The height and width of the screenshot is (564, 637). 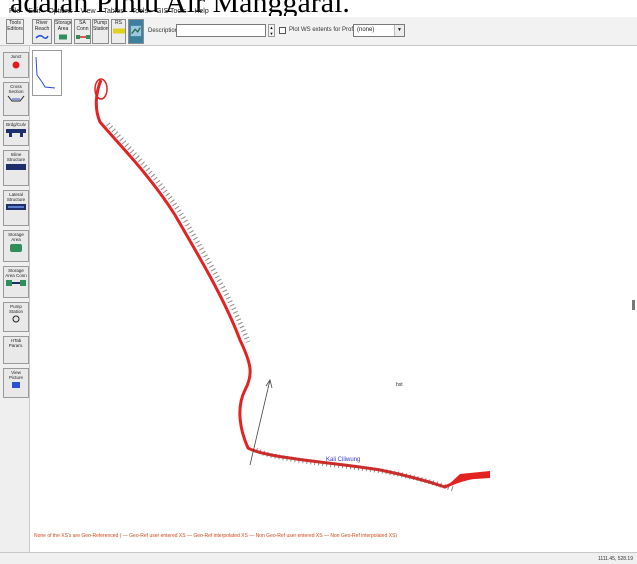 What do you see at coordinates (399, 385) in the screenshot?
I see `storage-area-map-label: hst` at bounding box center [399, 385].